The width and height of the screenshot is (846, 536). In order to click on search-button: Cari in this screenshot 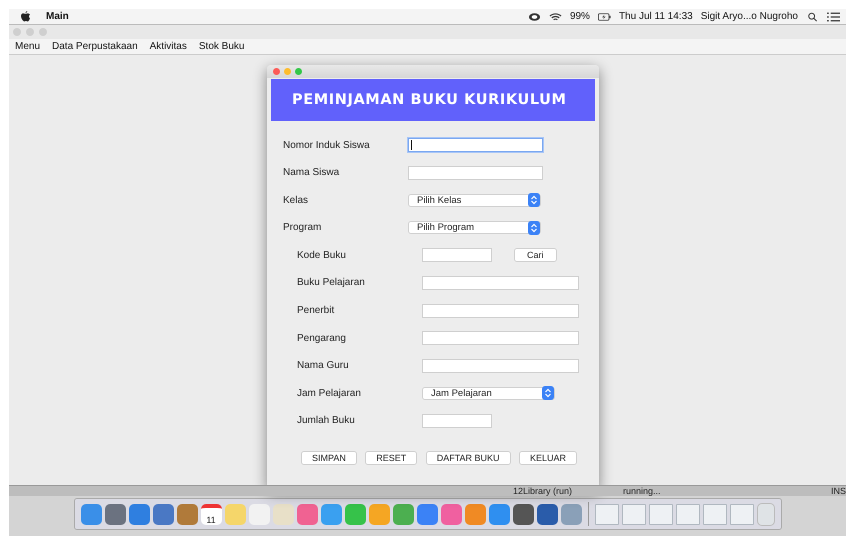, I will do `click(535, 255)`.